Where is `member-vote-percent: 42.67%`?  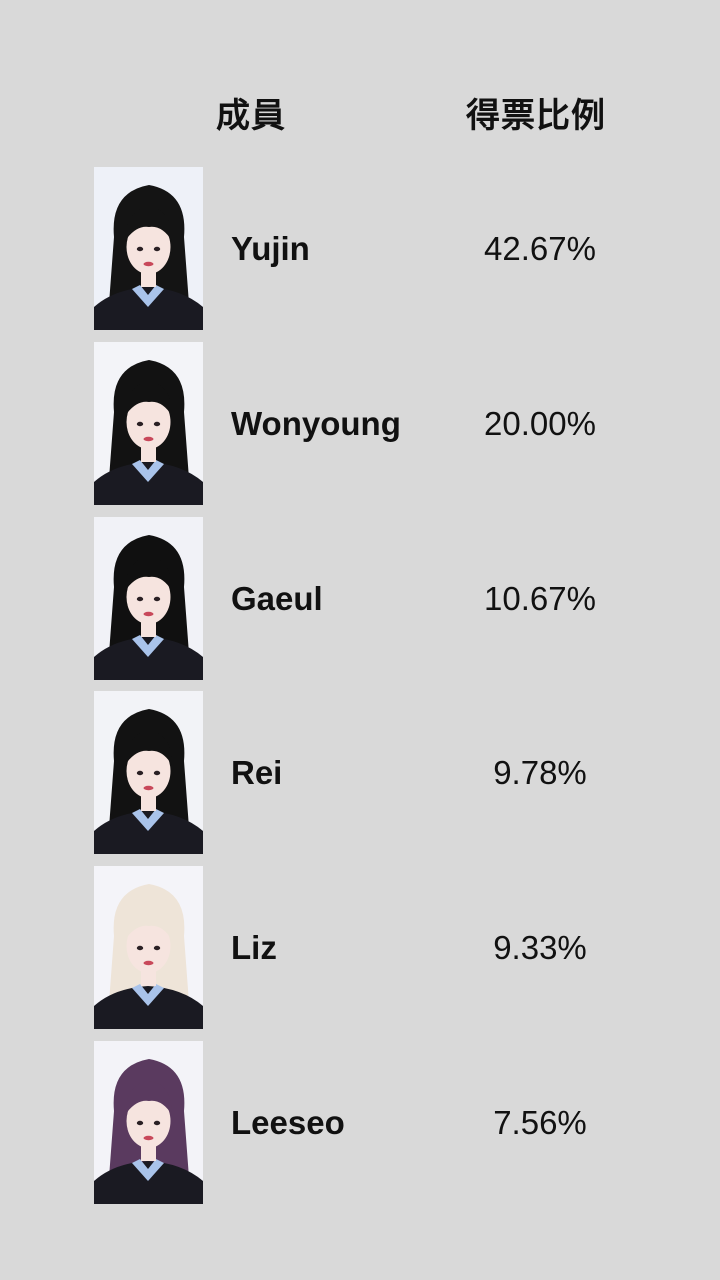
member-vote-percent: 42.67% is located at coordinates (540, 248).